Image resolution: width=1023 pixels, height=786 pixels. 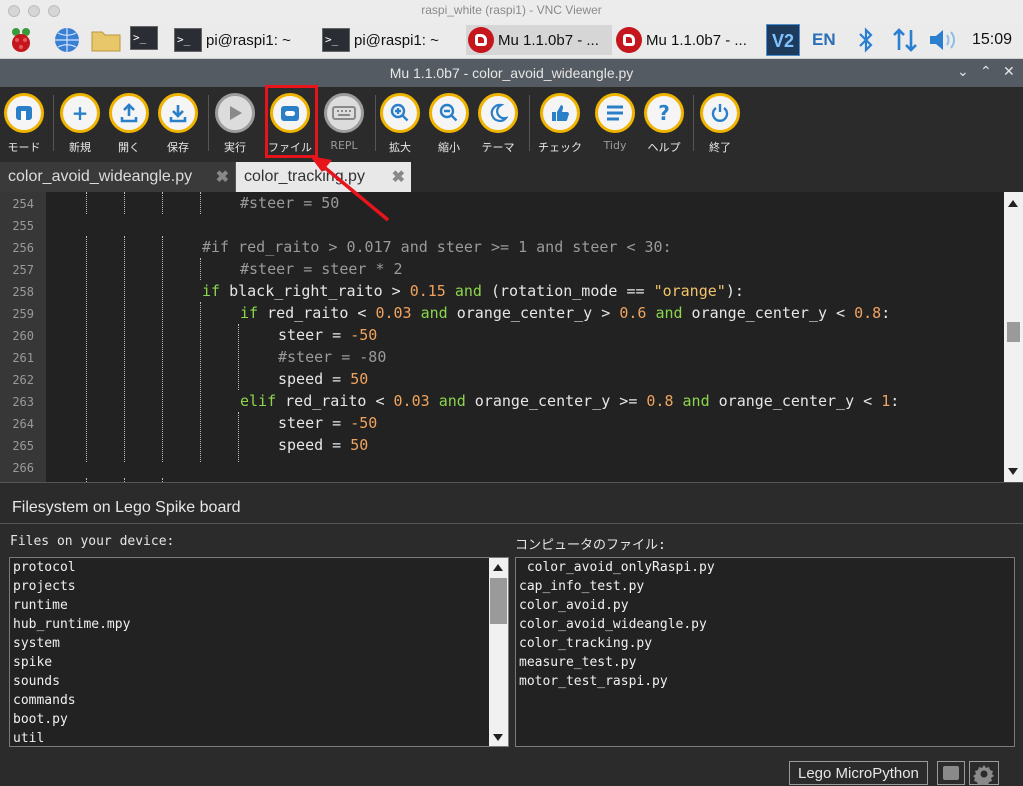 I want to click on device-files-label: Files on your device:, so click(x=92, y=541).